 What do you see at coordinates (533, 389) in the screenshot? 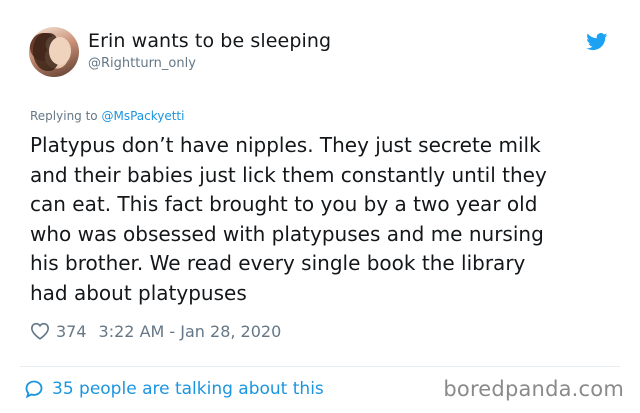
I see `watermark: boredpanda.com` at bounding box center [533, 389].